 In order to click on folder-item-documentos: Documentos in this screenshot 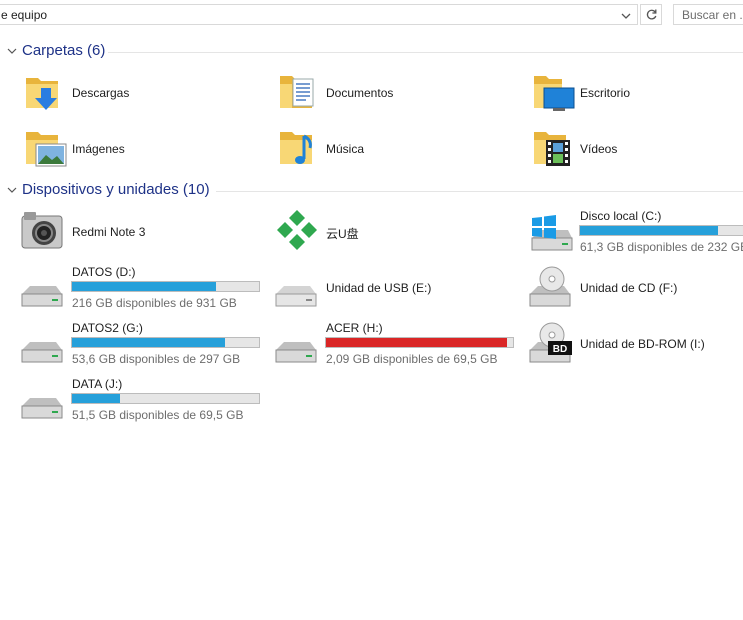, I will do `click(398, 95)`.